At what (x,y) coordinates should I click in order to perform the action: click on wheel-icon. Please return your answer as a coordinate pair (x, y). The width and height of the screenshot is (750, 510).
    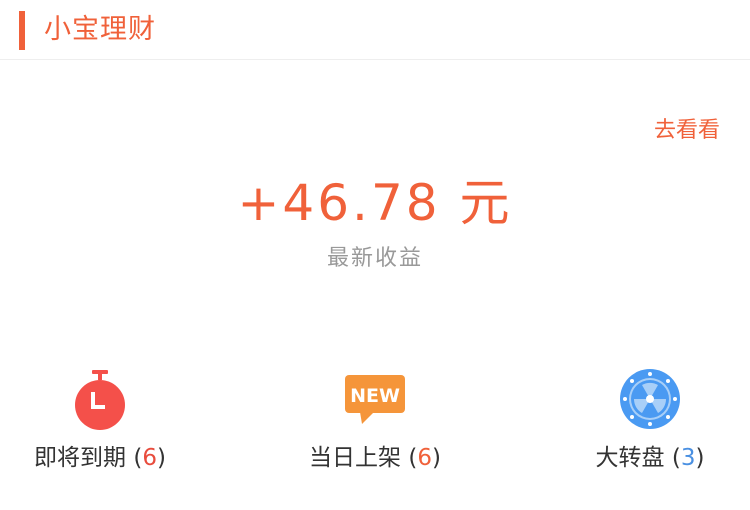
    Looking at the image, I should click on (650, 399).